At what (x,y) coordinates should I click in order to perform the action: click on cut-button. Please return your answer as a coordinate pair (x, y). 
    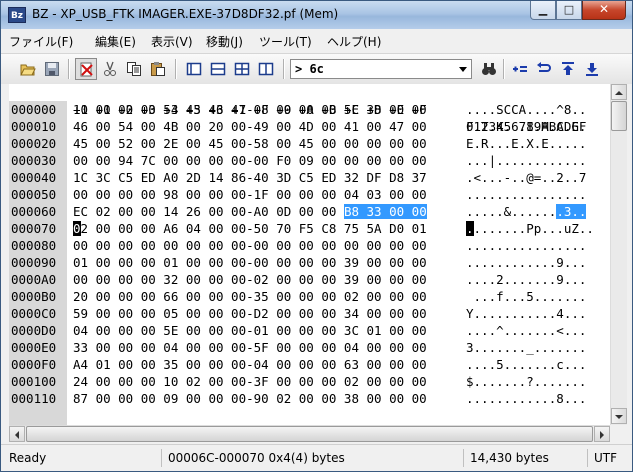
    Looking at the image, I should click on (110, 69).